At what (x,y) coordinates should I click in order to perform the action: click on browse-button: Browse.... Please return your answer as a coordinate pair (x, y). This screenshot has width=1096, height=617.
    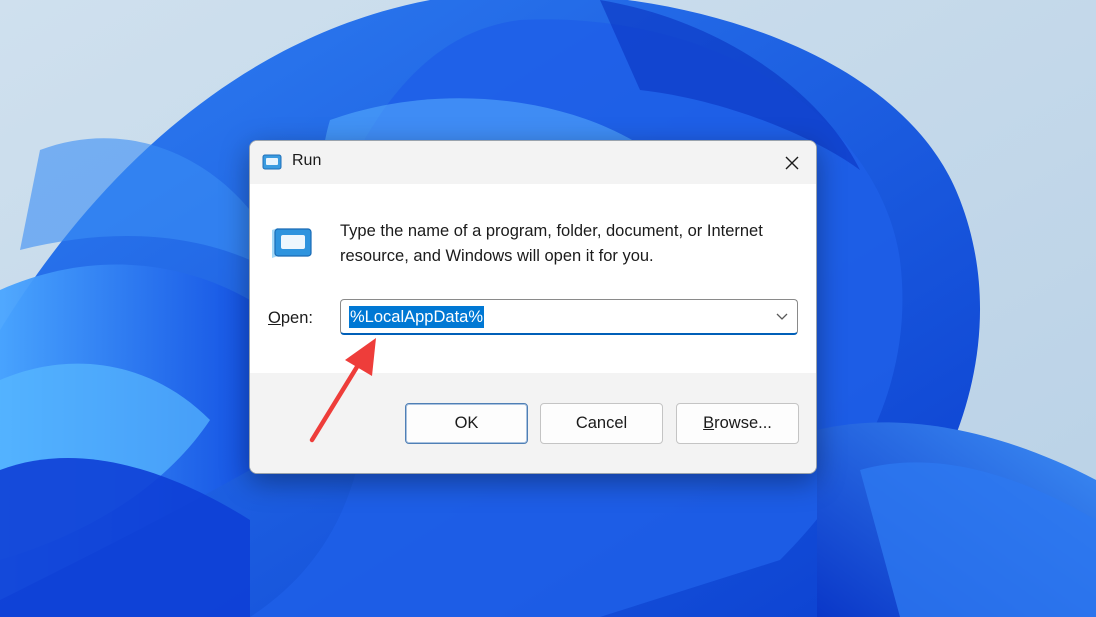
    Looking at the image, I should click on (737, 423).